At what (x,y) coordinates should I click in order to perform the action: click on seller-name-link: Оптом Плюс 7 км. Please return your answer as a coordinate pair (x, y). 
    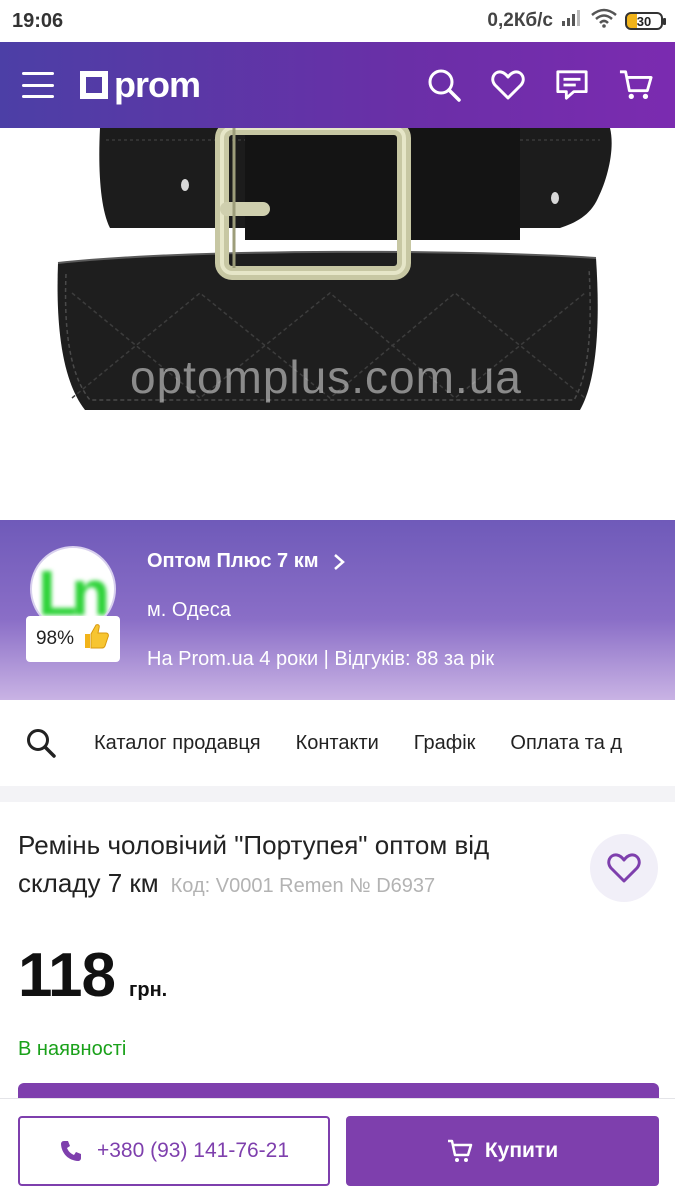
    Looking at the image, I should click on (246, 561).